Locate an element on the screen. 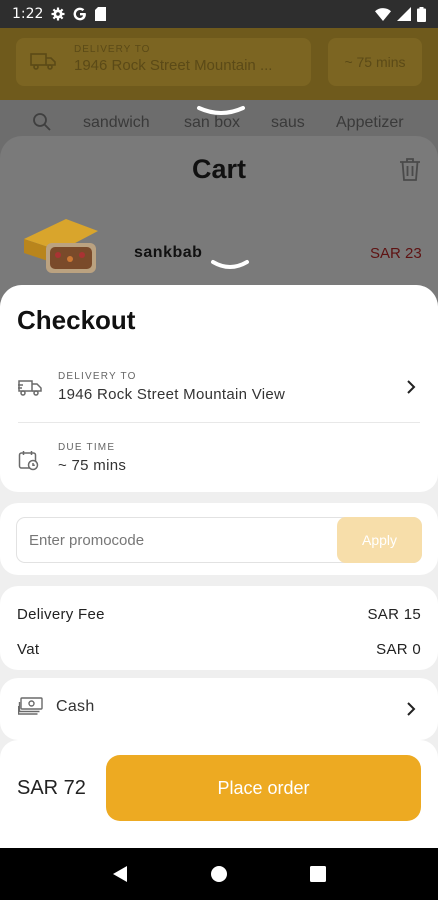  delivery-fee-row: Delivery Fee SAR 15 is located at coordinates (219, 614).